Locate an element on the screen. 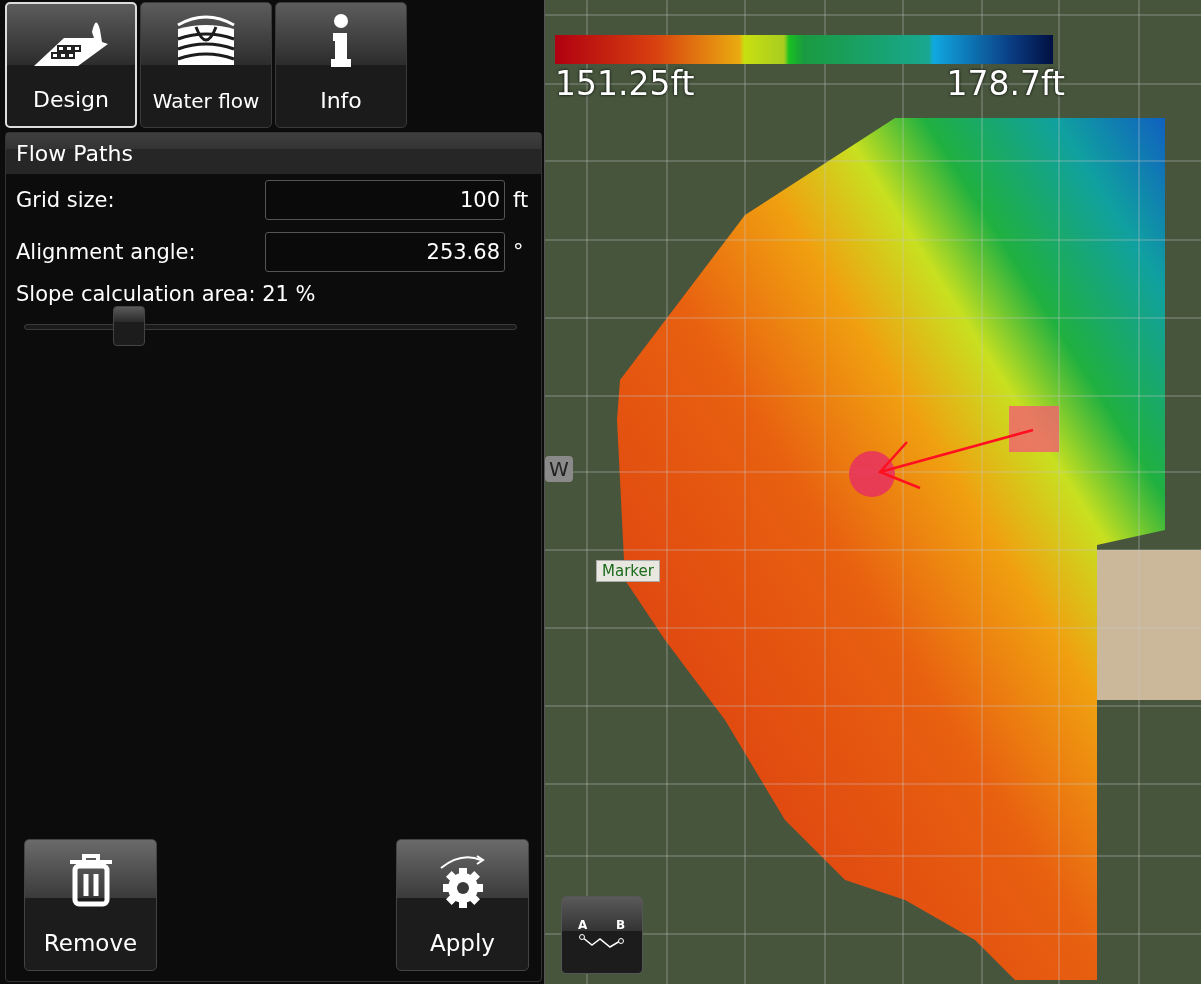  action-button: Remove is located at coordinates (90, 905).